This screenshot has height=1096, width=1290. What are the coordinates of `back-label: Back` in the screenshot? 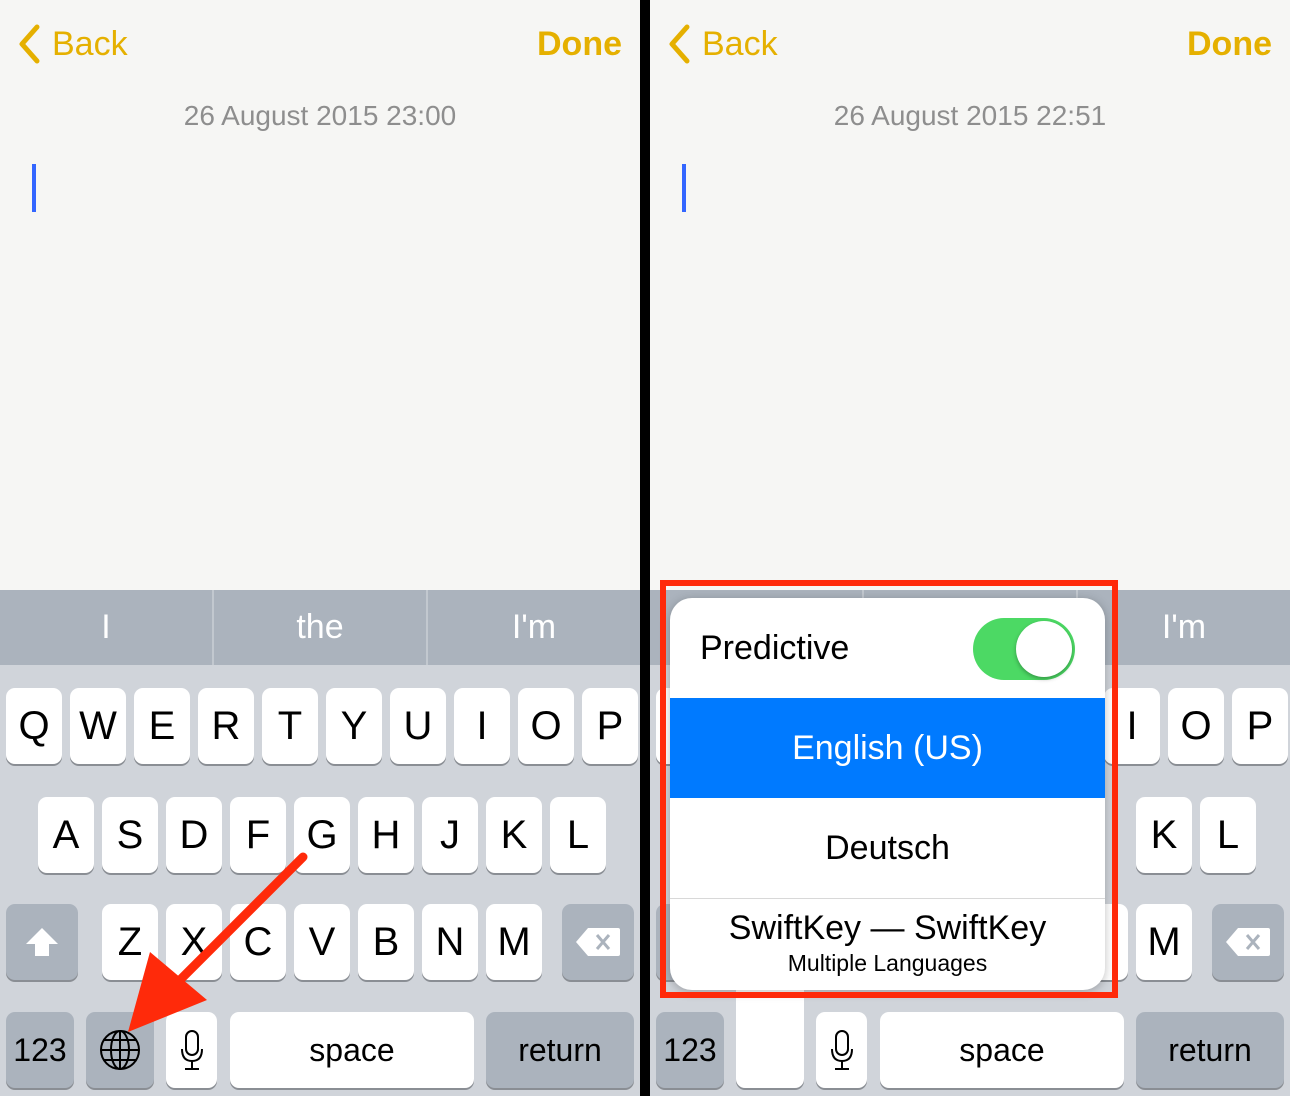 It's located at (740, 43).